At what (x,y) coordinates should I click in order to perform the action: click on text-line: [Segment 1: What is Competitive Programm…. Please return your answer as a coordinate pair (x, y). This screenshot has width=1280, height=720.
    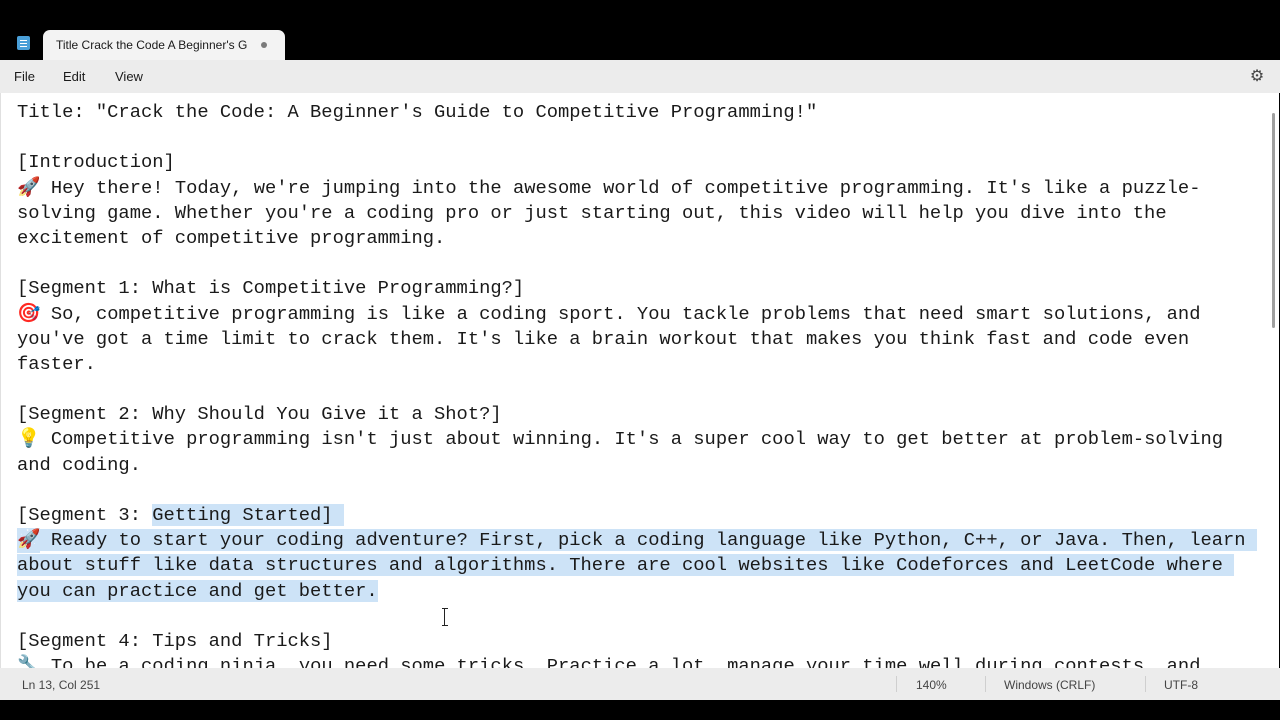
    Looking at the image, I should click on (637, 288).